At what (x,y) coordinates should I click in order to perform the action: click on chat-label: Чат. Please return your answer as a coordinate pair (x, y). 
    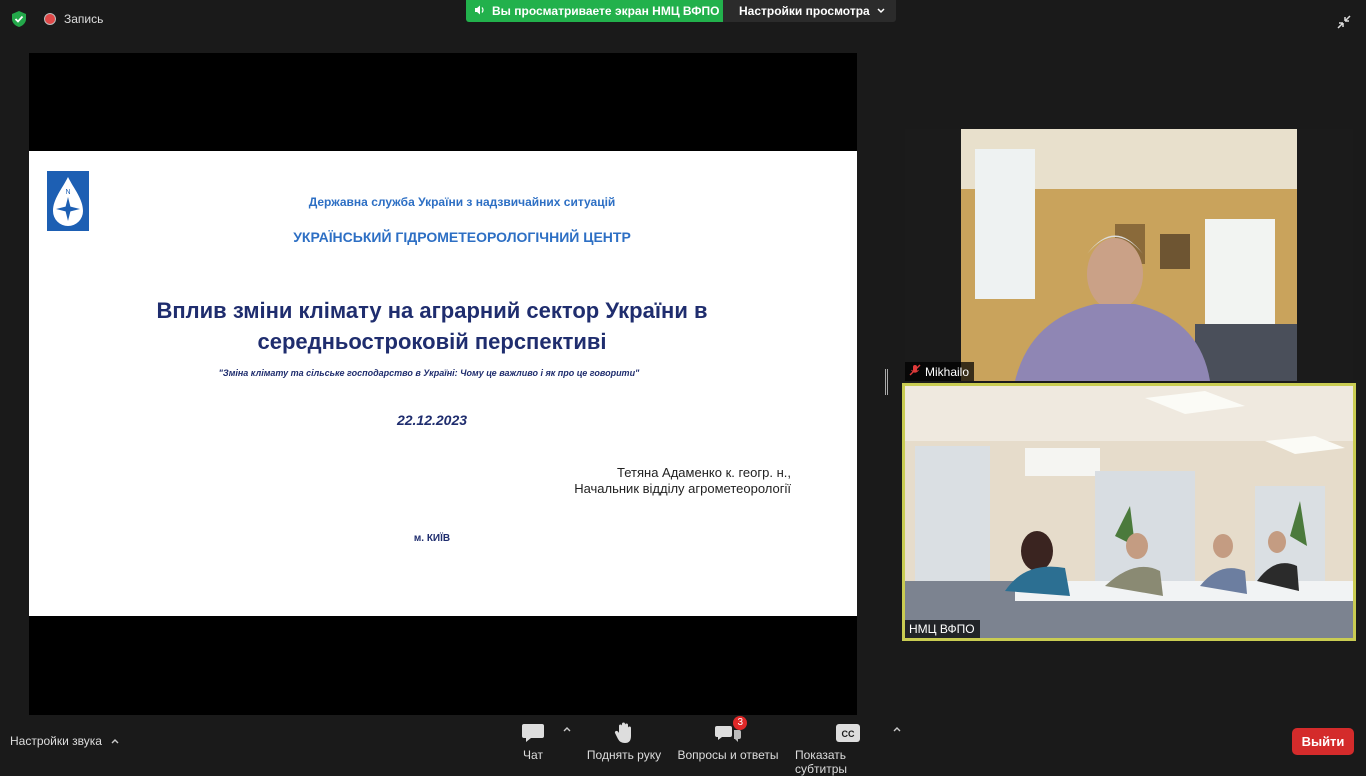
    Looking at the image, I should click on (533, 755).